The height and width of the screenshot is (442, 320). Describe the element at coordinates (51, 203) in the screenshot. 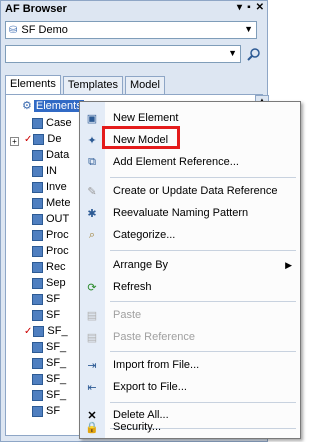

I see `tree-node: Mete` at that location.